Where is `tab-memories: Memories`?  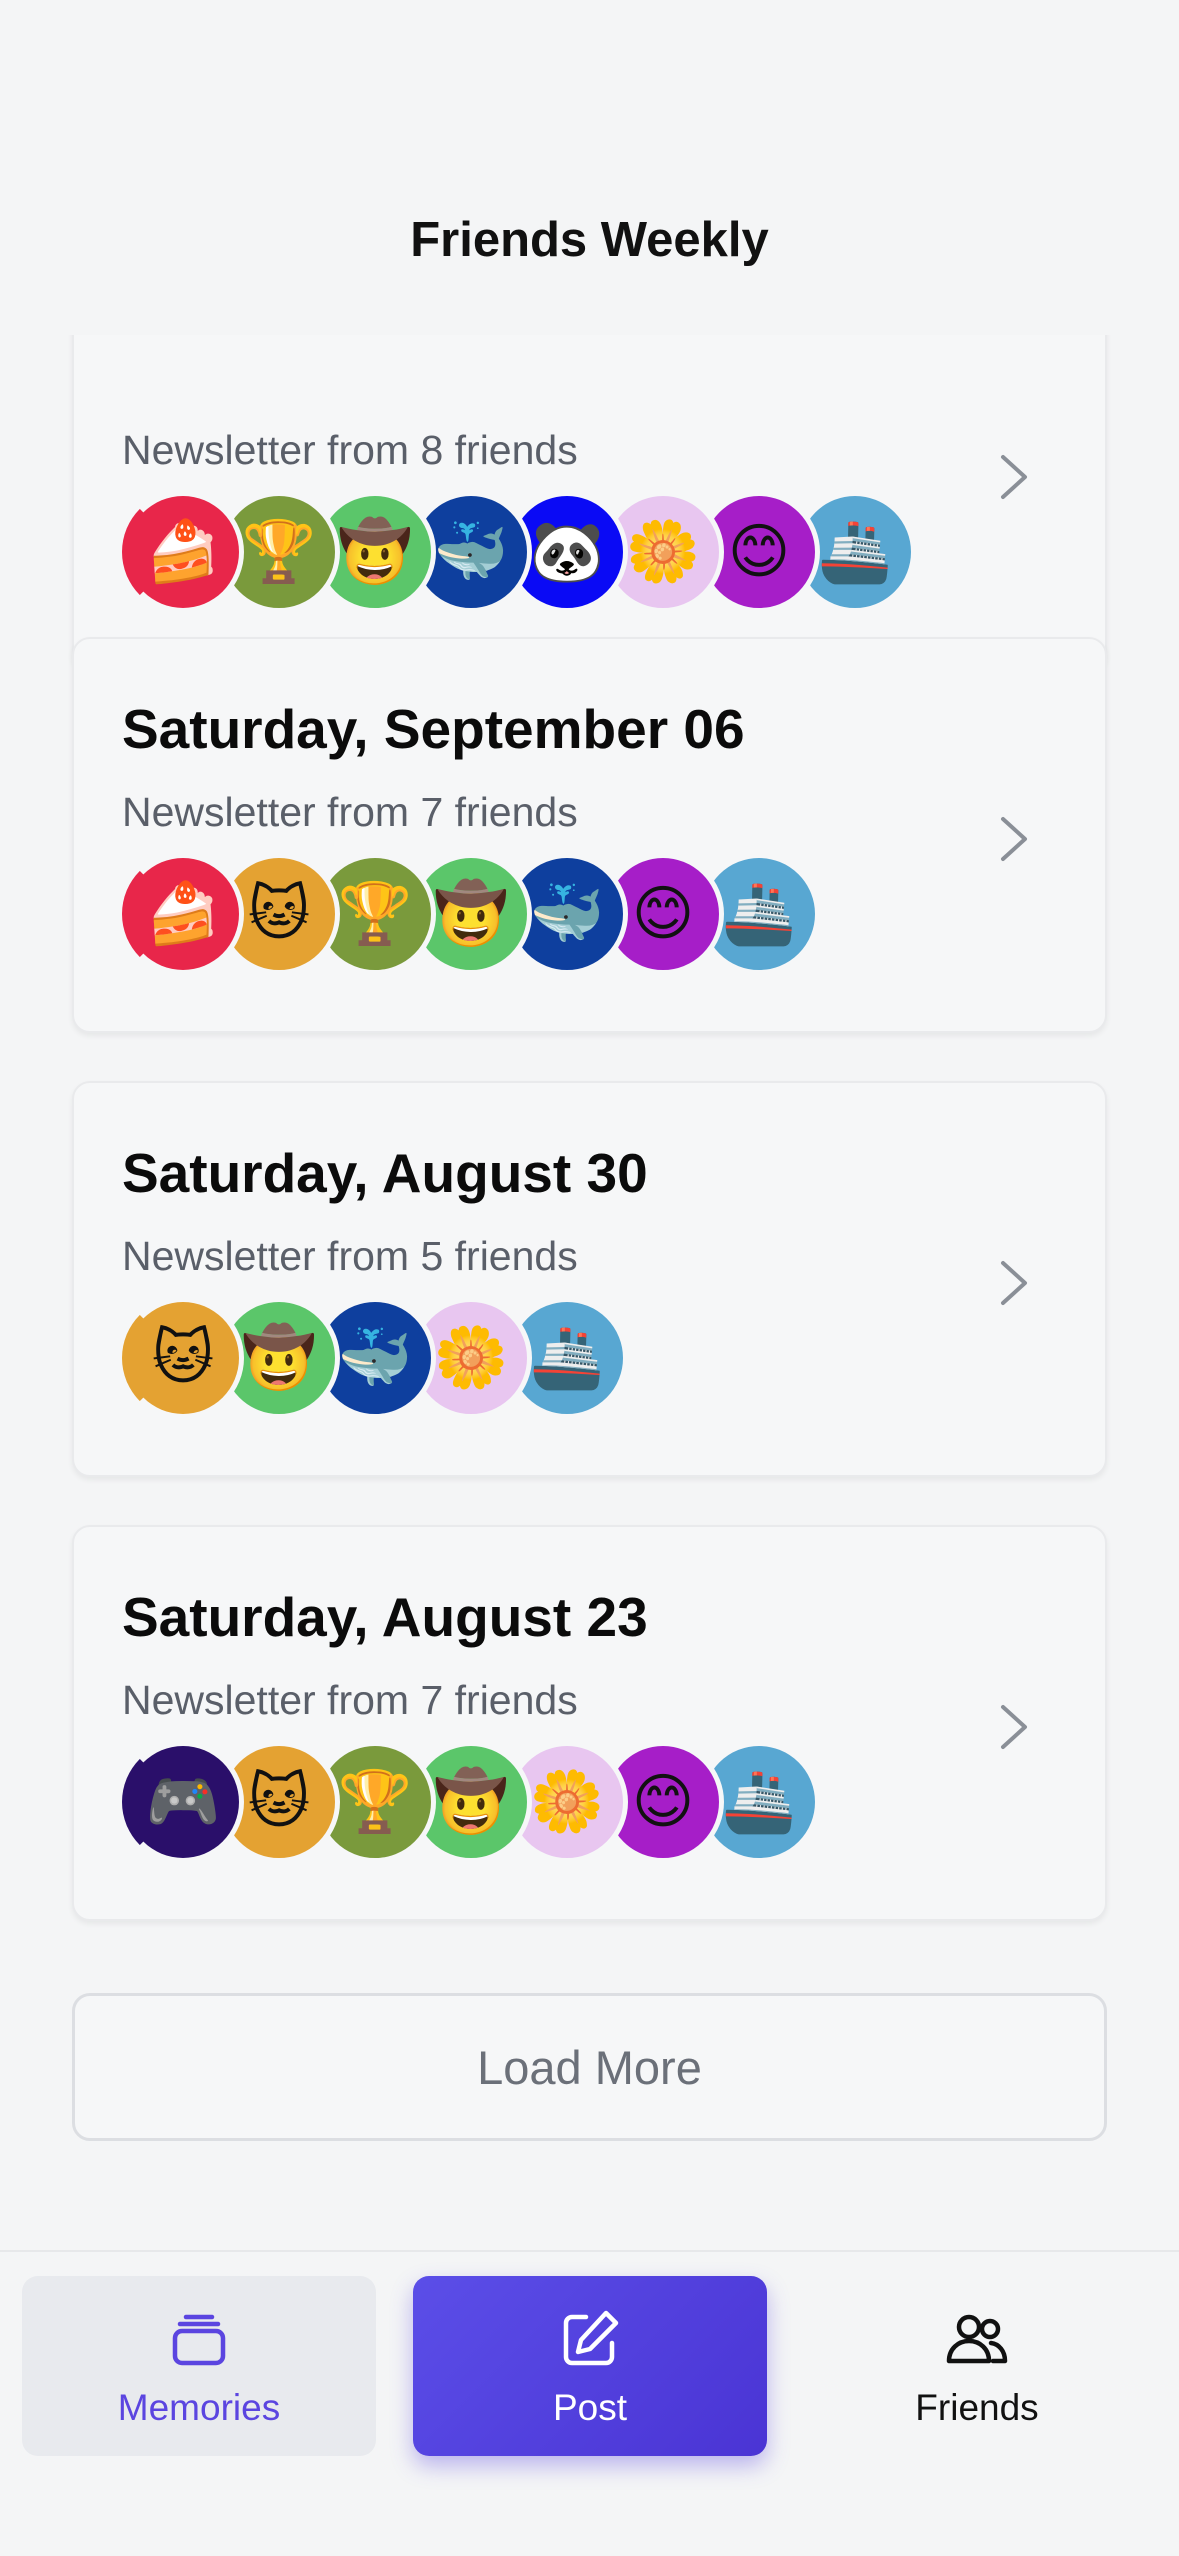 tab-memories: Memories is located at coordinates (199, 2366).